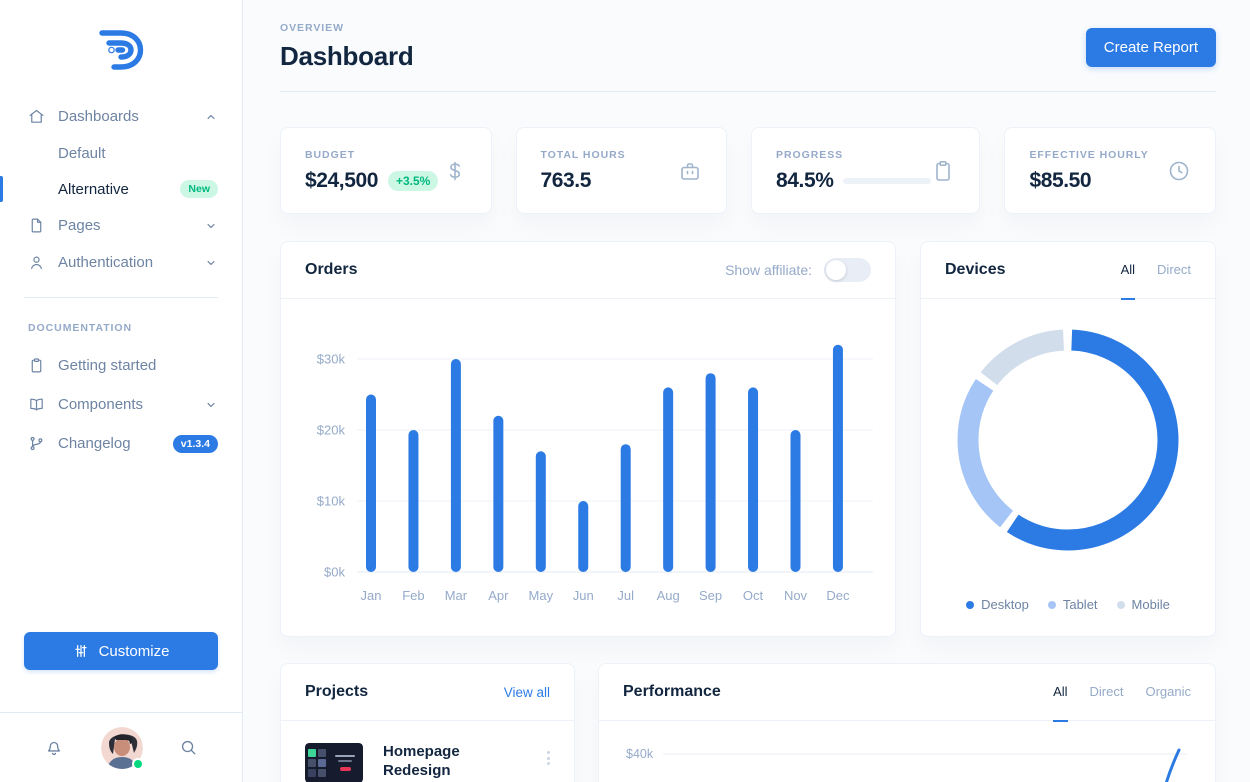 Image resolution: width=1250 pixels, height=782 pixels. What do you see at coordinates (371, 595) in the screenshot?
I see `svg-text: Jan` at bounding box center [371, 595].